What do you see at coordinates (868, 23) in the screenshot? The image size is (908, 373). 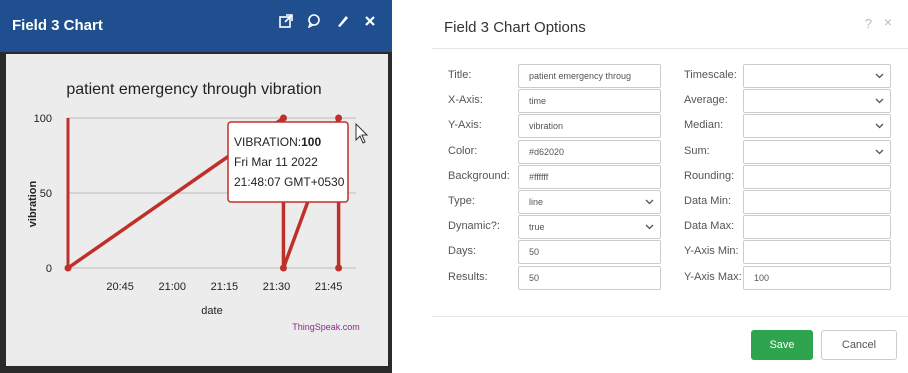 I see `help-icon: ?` at bounding box center [868, 23].